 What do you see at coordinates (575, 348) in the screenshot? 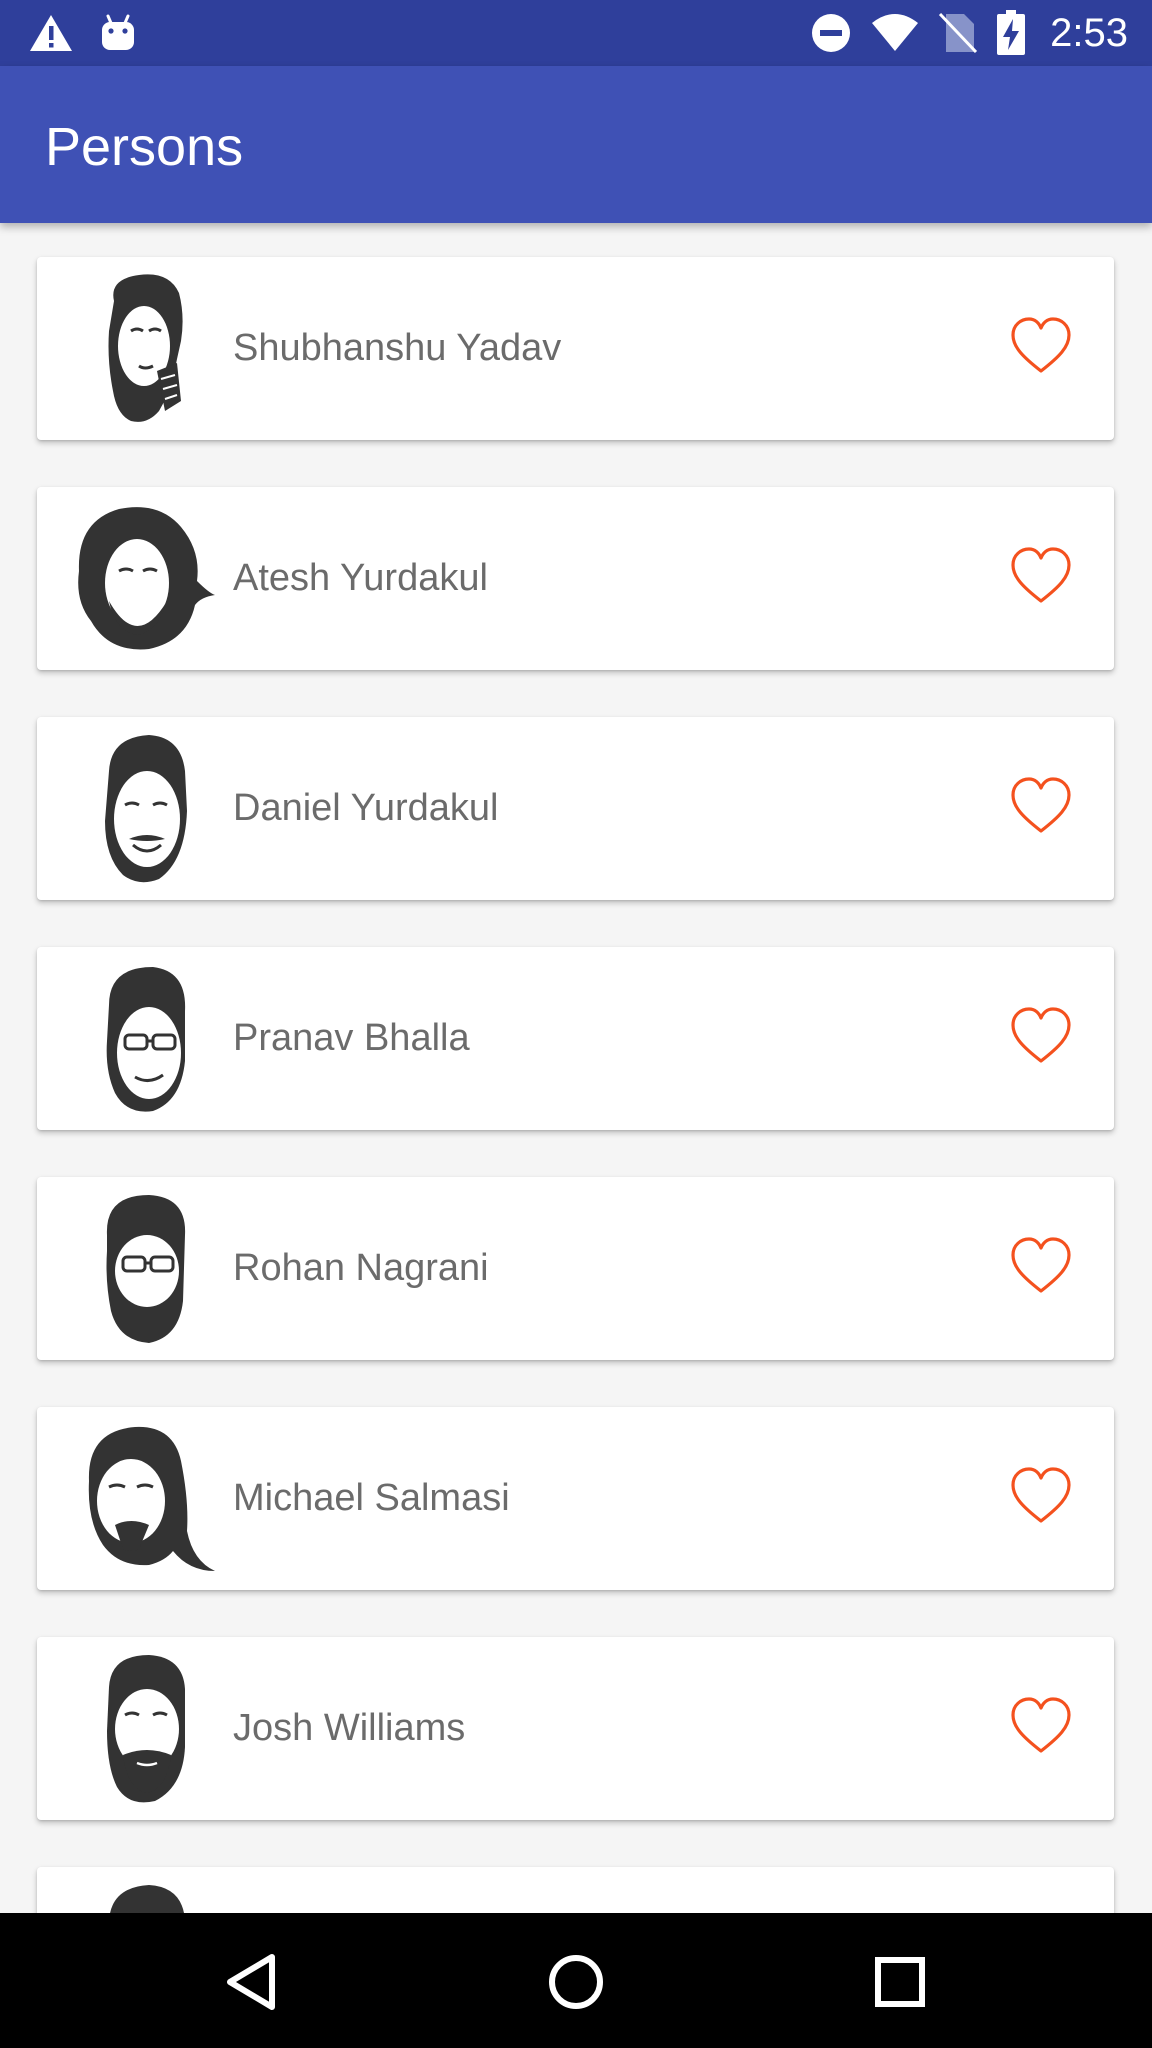
I see `person-card: Shubhanshu Yadav` at bounding box center [575, 348].